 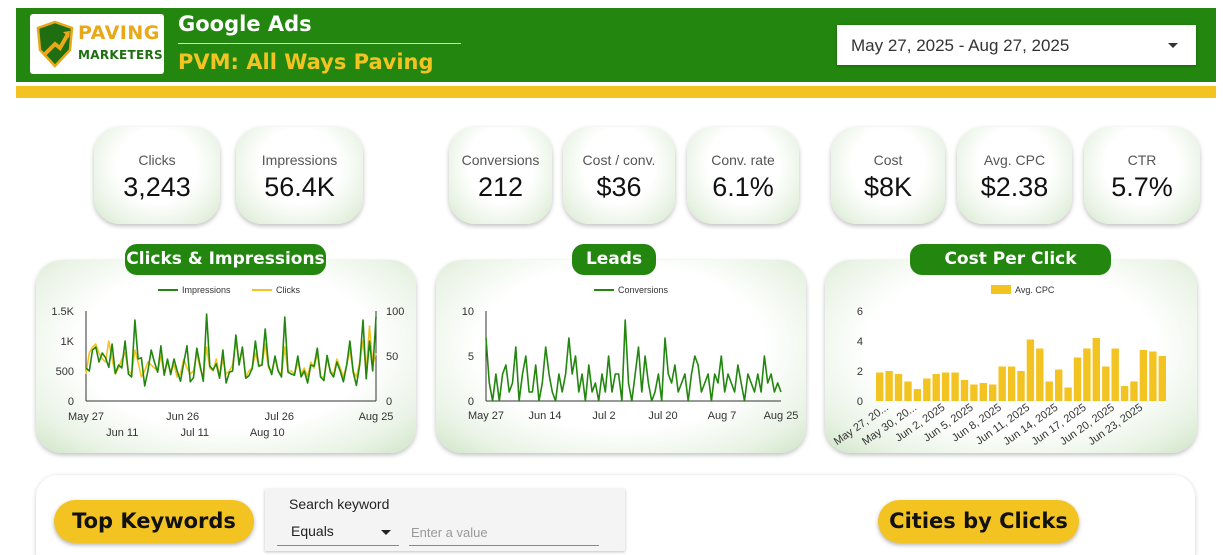 What do you see at coordinates (1142, 187) in the screenshot?
I see `kpi-value: 5.7%` at bounding box center [1142, 187].